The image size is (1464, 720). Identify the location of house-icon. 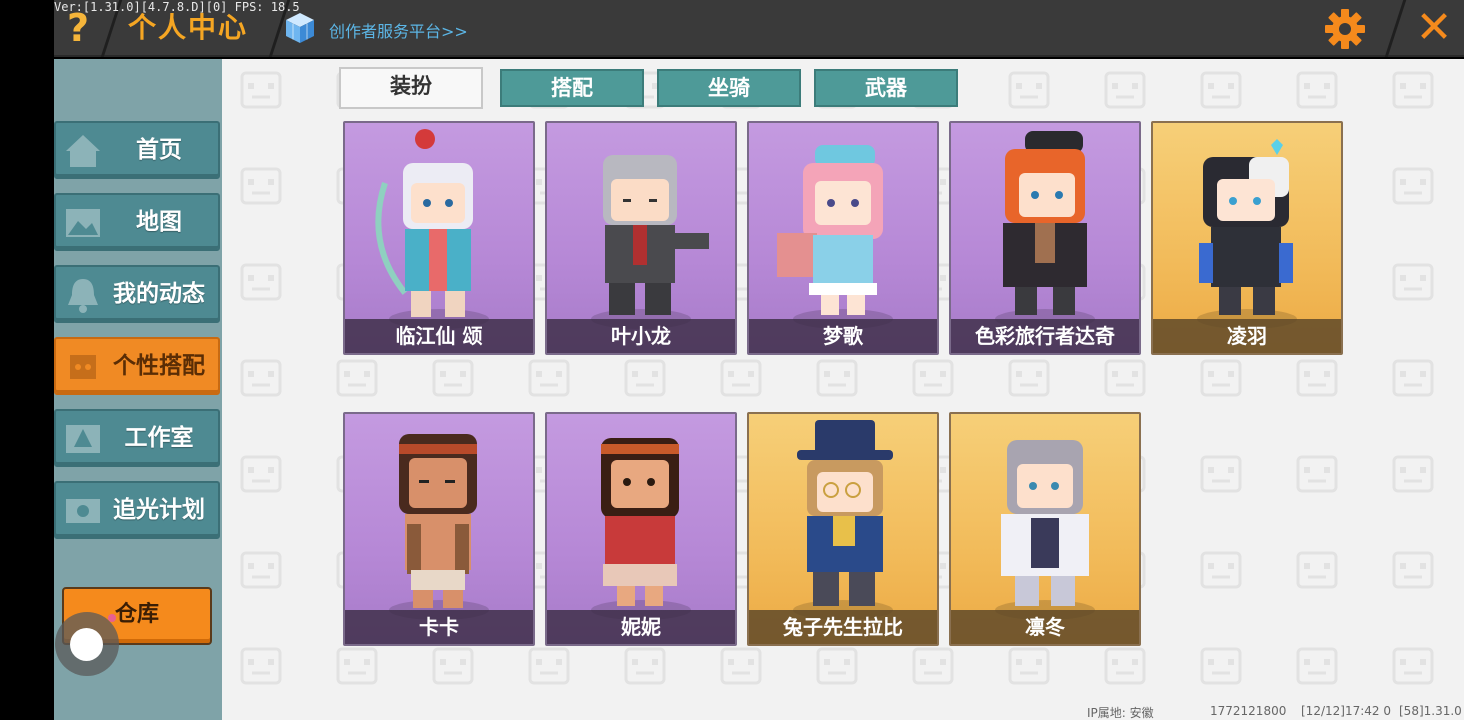
(83, 151).